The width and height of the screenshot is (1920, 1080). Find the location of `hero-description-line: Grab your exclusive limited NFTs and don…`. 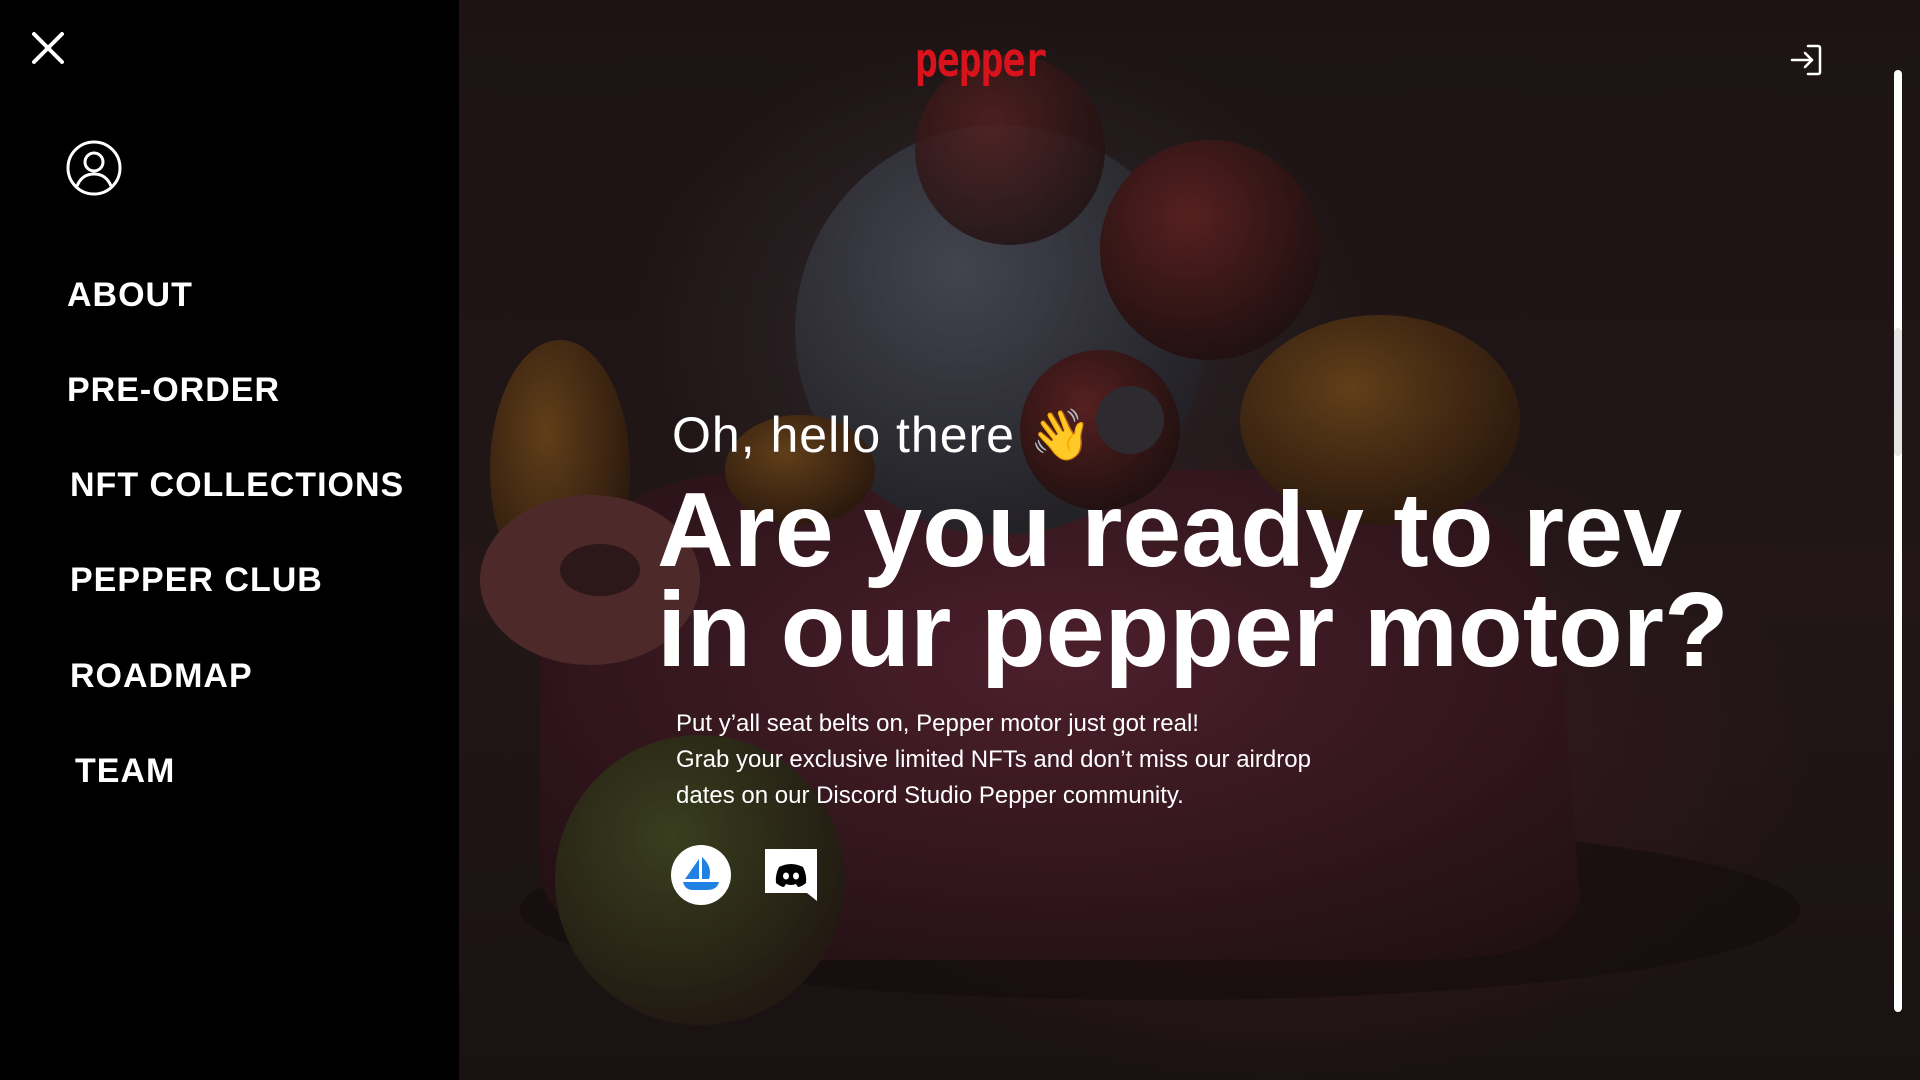

hero-description-line: Grab your exclusive limited NFTs and don… is located at coordinates (993, 759).